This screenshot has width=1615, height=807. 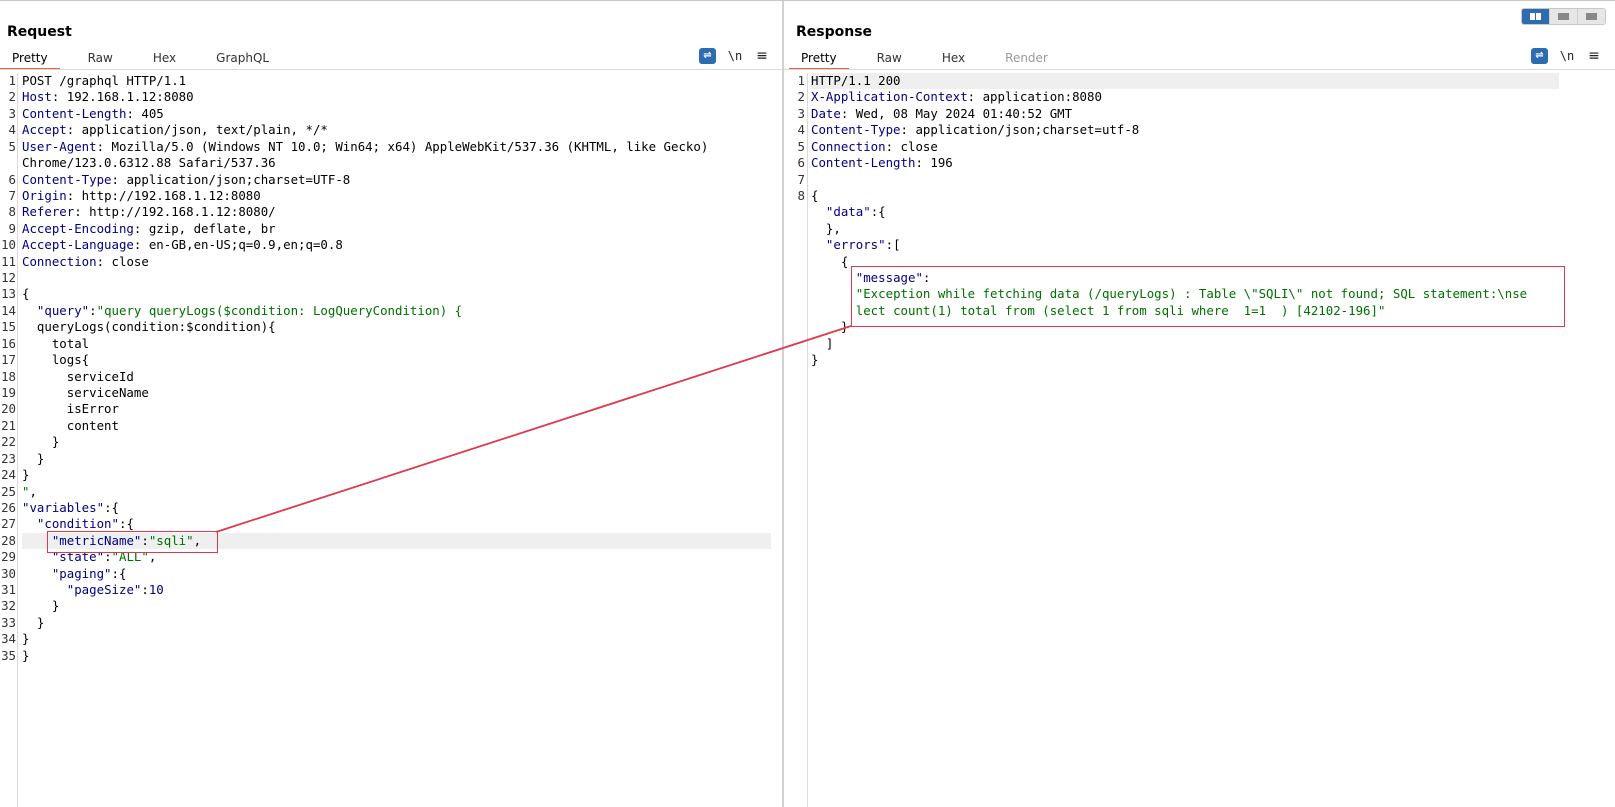 What do you see at coordinates (1535, 16) in the screenshot?
I see `layout-side-by-side-button` at bounding box center [1535, 16].